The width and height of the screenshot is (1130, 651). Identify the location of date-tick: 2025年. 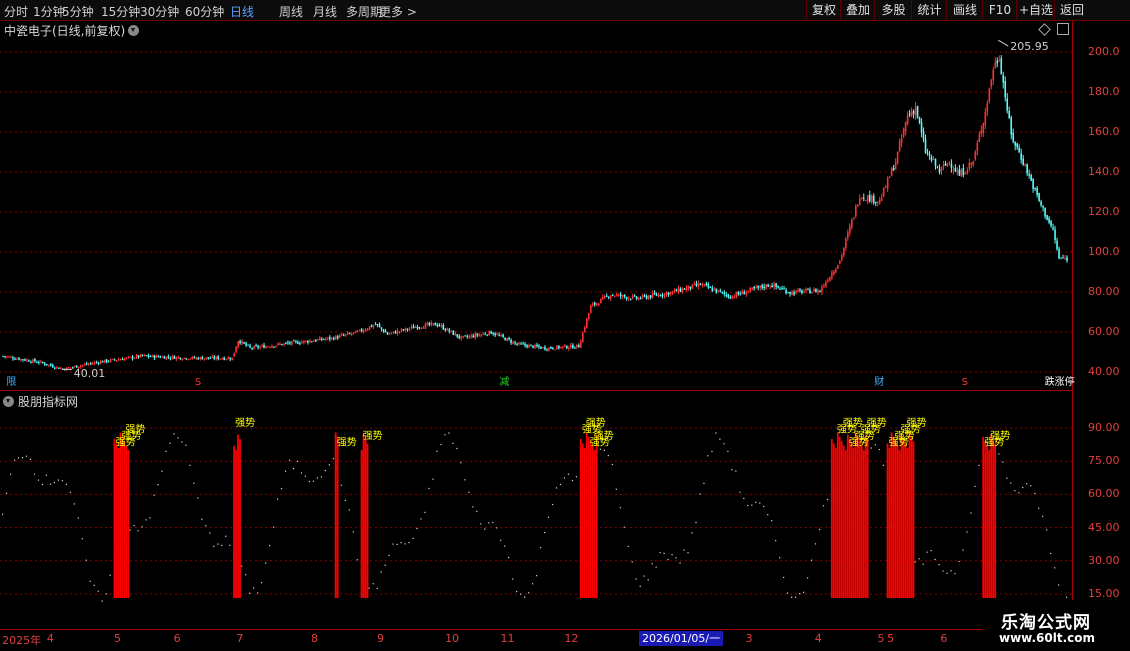
(22, 640).